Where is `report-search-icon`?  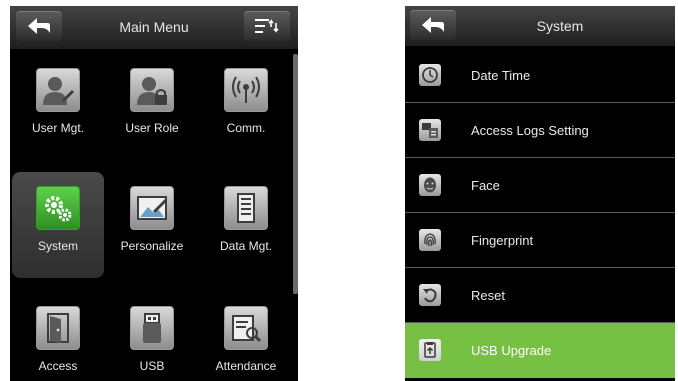
report-search-icon is located at coordinates (246, 328).